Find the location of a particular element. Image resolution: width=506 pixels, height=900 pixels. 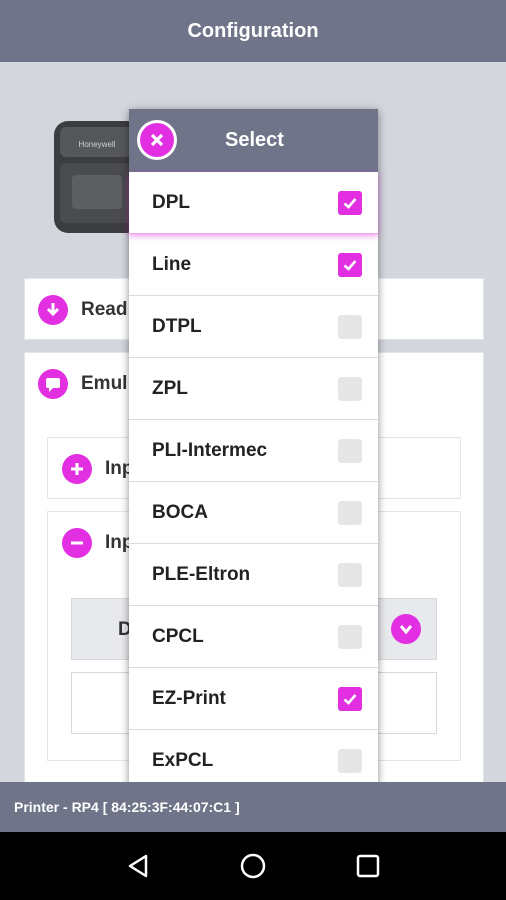

download-icon is located at coordinates (53, 310).